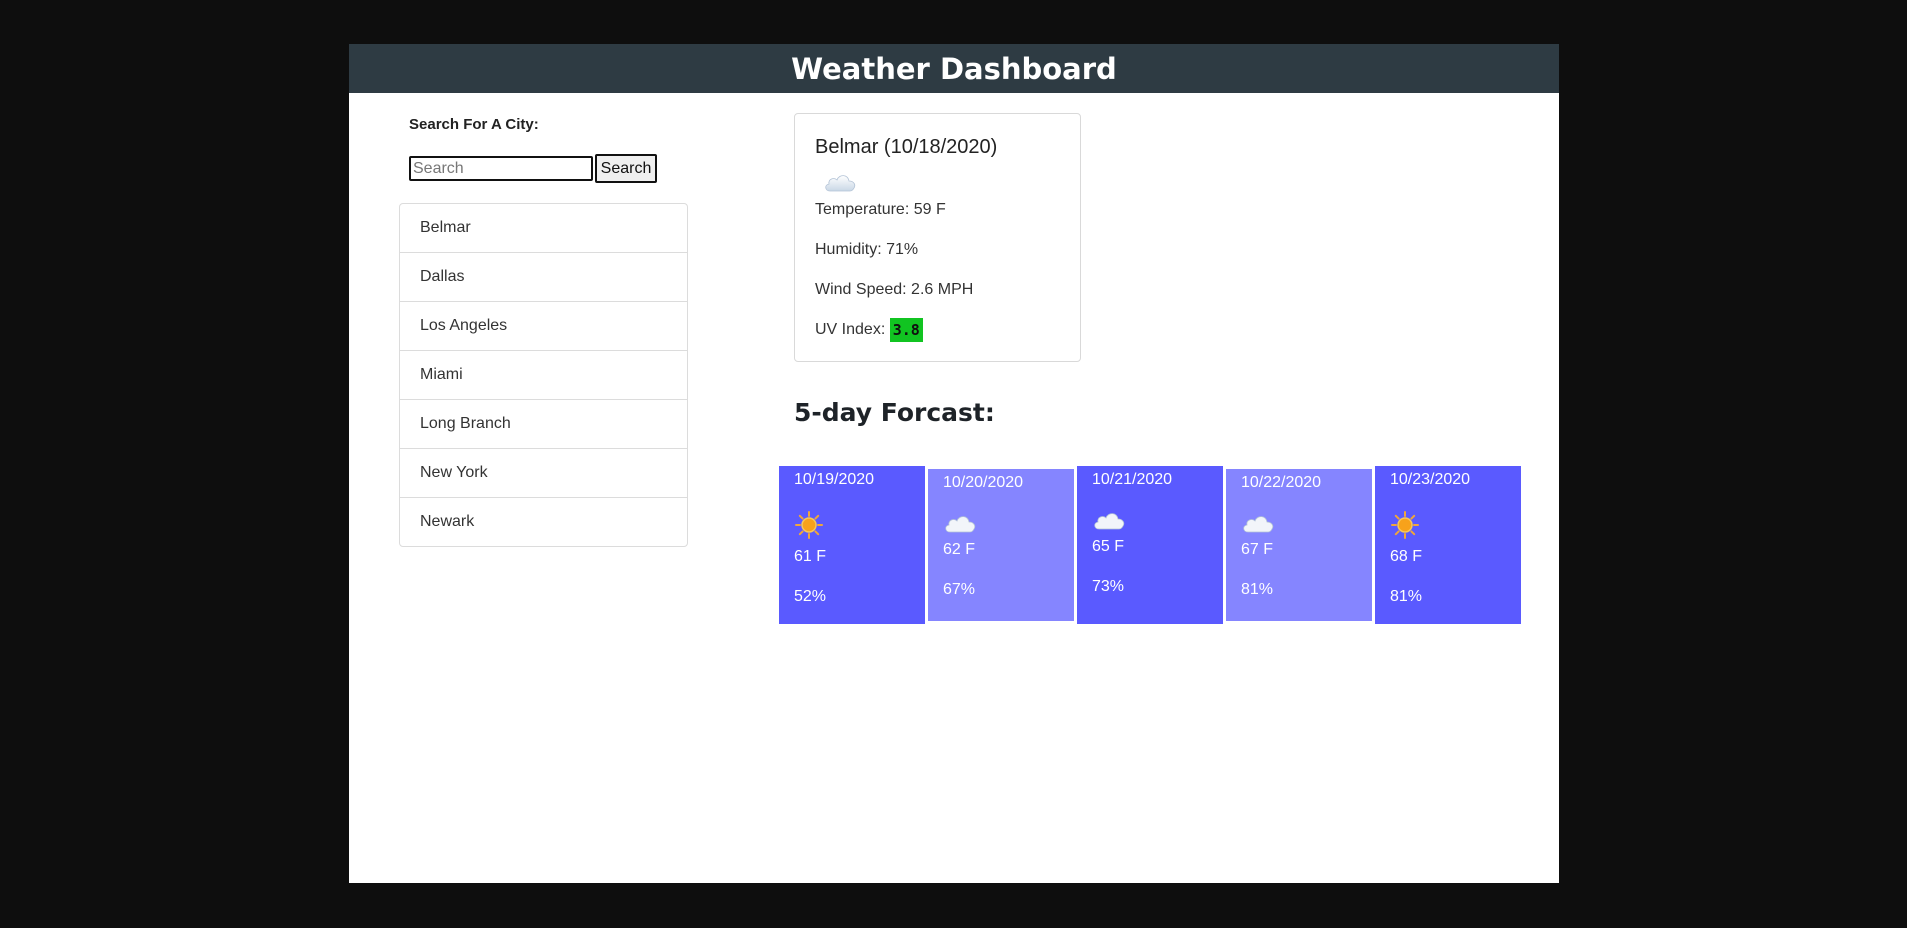 This screenshot has width=1907, height=928. I want to click on forecast-temperature: 62 F, so click(959, 549).